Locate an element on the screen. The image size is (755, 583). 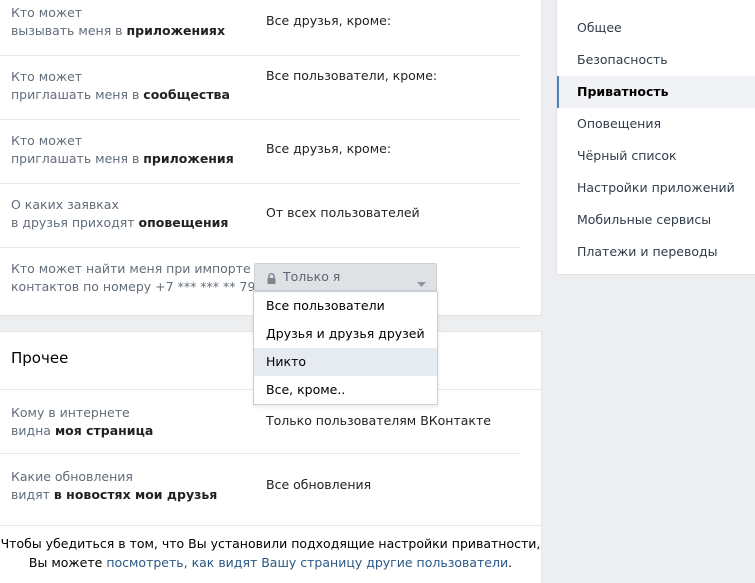
sidebar-item-blacklist: Чёрный список is located at coordinates (656, 156).